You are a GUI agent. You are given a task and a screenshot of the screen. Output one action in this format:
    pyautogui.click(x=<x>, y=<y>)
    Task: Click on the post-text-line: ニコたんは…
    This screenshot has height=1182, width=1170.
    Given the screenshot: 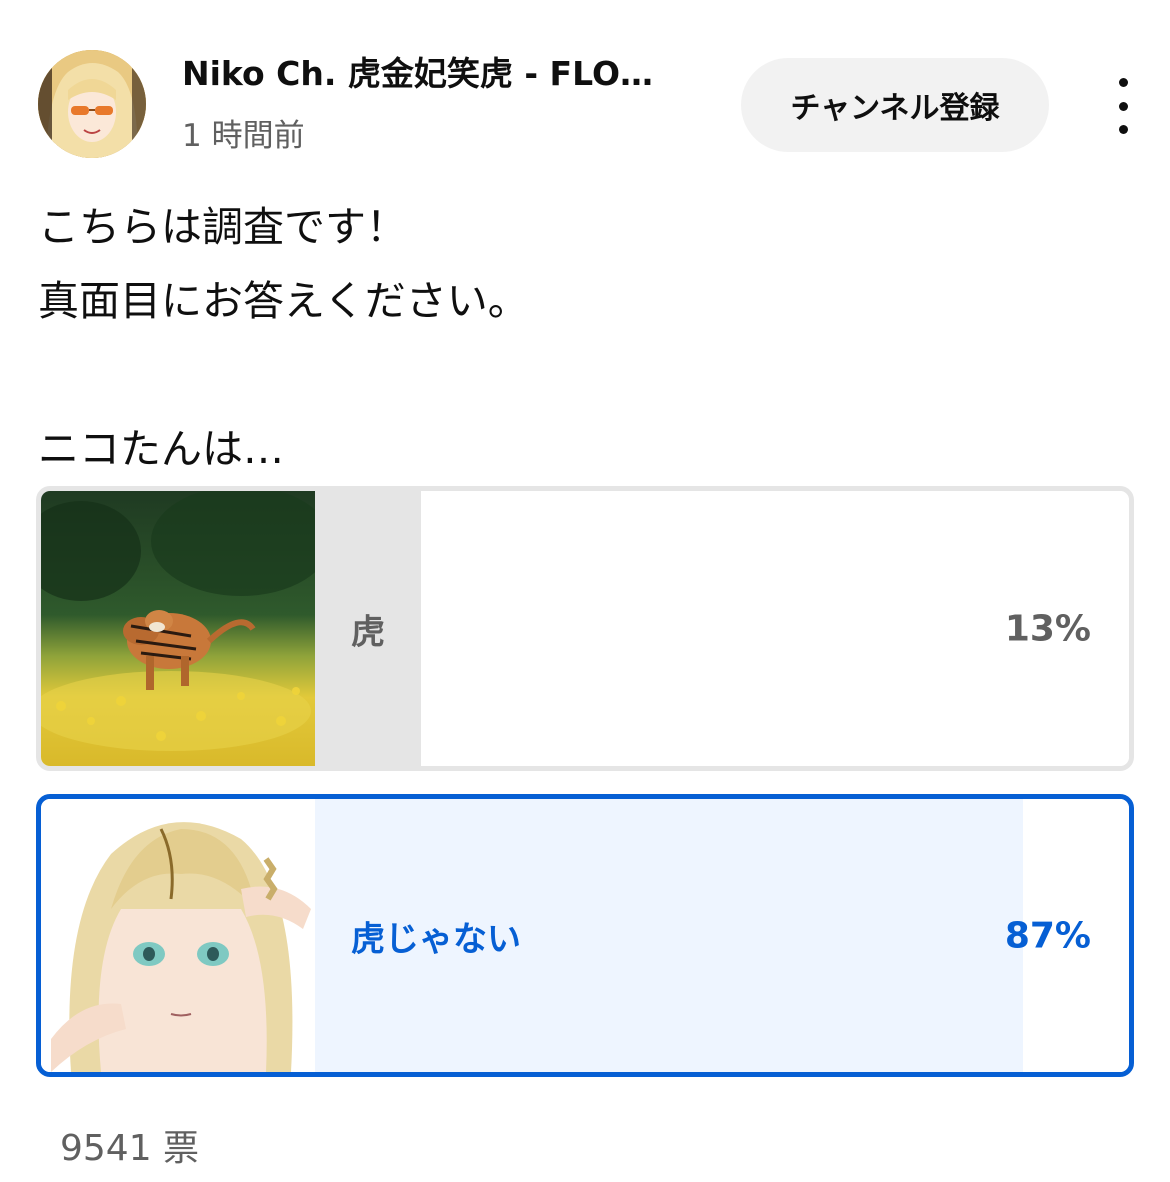 What is the action you would take?
    pyautogui.click(x=161, y=449)
    